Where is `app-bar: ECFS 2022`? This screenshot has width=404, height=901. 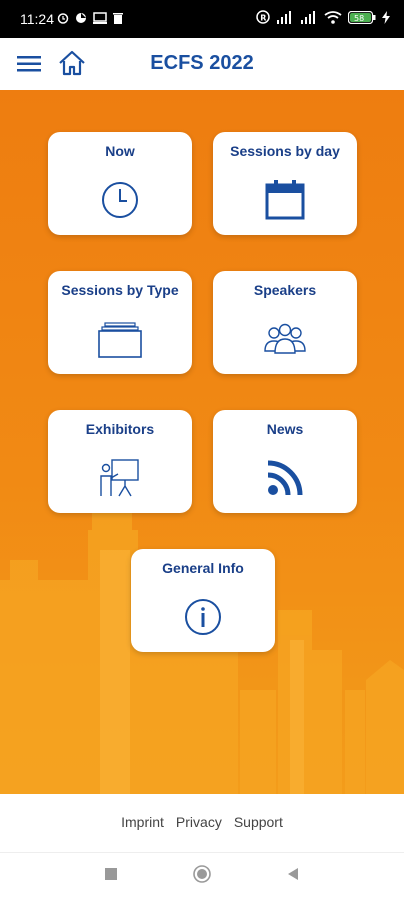
app-bar: ECFS 2022 is located at coordinates (202, 64).